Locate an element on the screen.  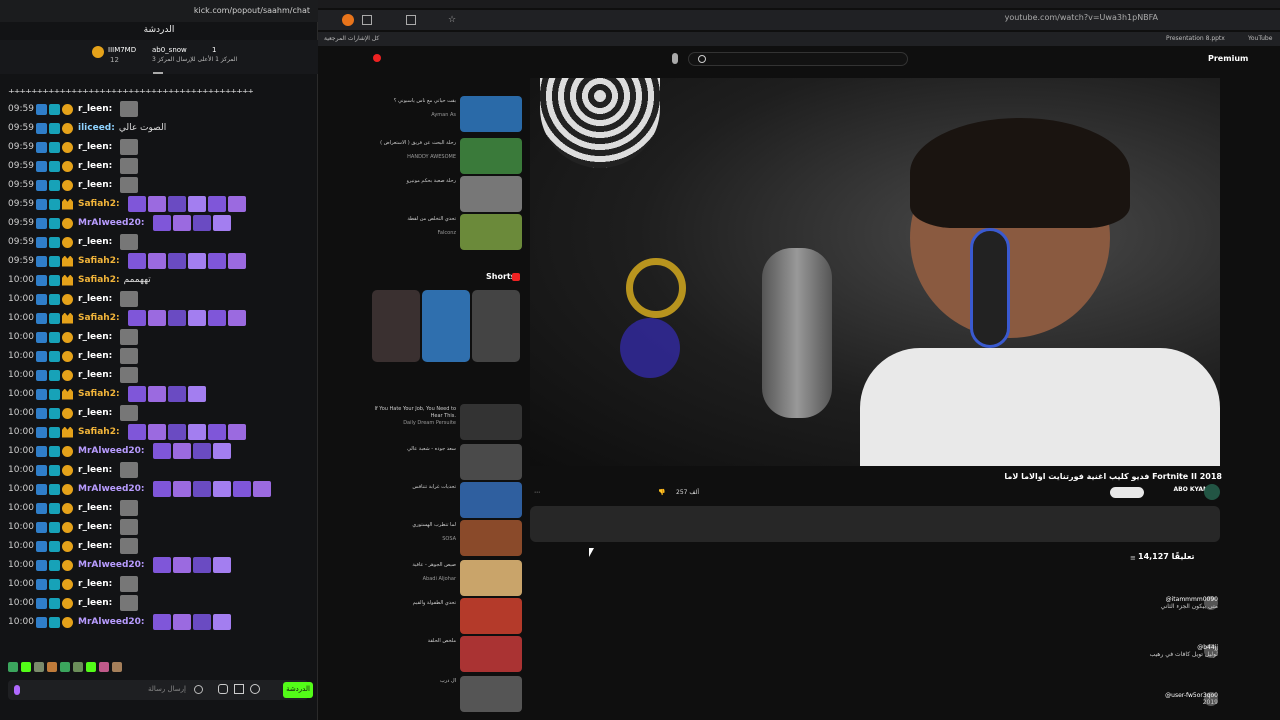
dislike-icon: 👎 is located at coordinates (661, 492).